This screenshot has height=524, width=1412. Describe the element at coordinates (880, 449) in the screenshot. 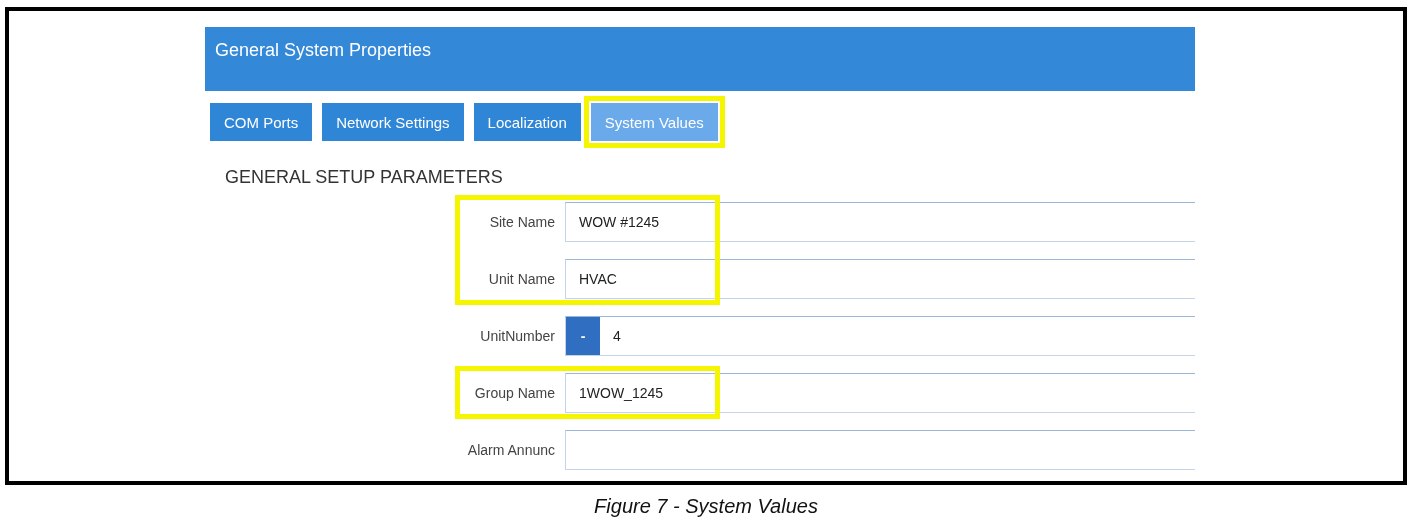

I see `input-field` at that location.